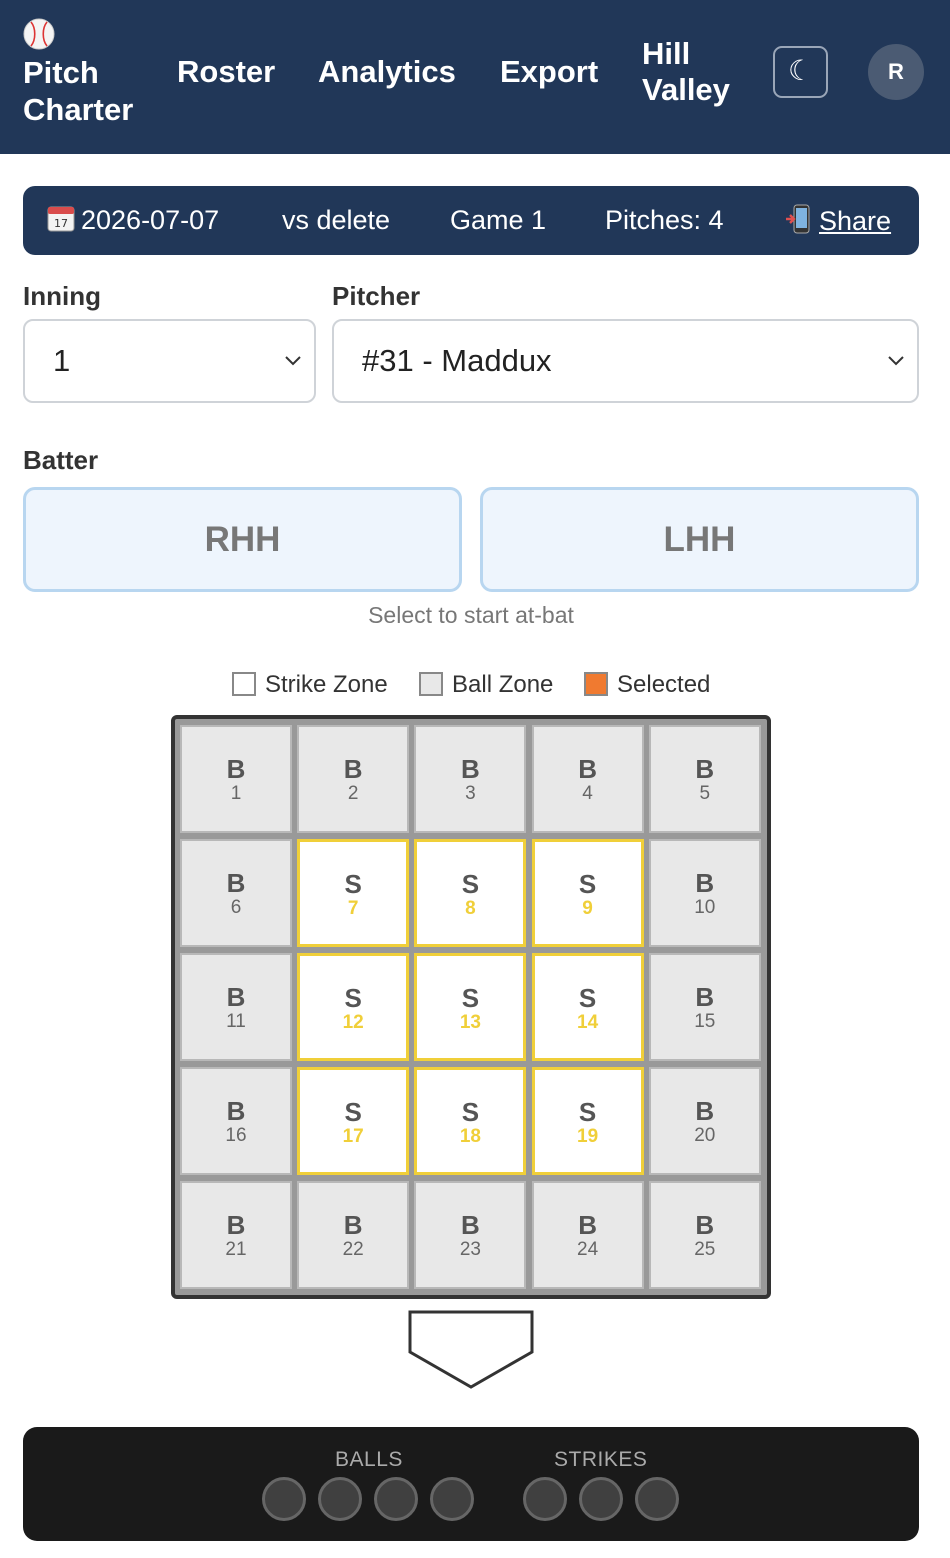  What do you see at coordinates (470, 1249) in the screenshot?
I see `zone-number: 23` at bounding box center [470, 1249].